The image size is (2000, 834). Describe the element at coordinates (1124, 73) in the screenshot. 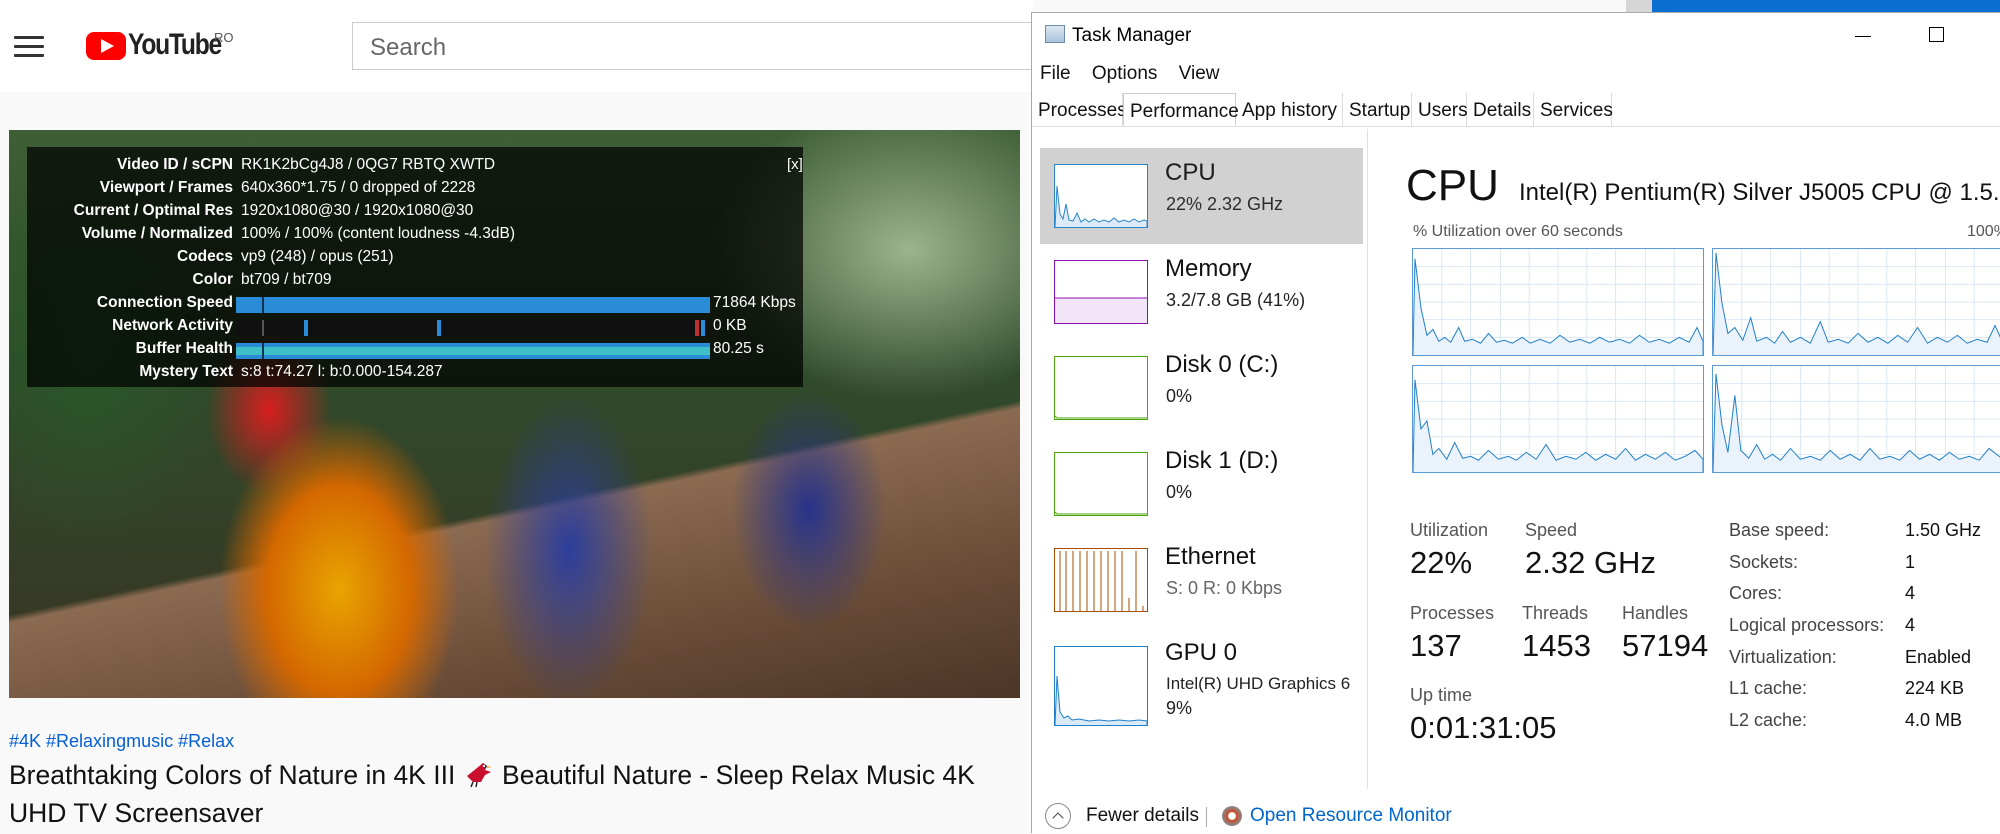

I see `menu-options: Options` at that location.